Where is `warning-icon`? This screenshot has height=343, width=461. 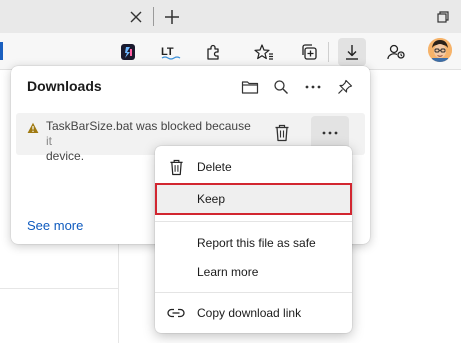
warning-icon is located at coordinates (33, 127).